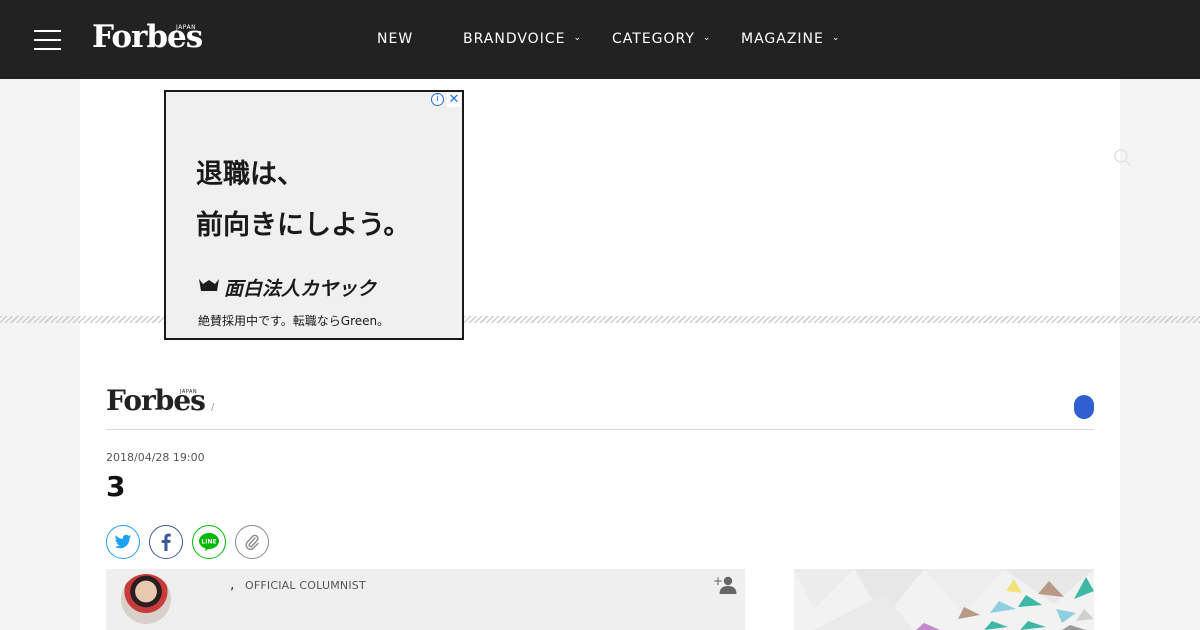 The width and height of the screenshot is (1200, 630). I want to click on share-facebook-button, so click(166, 542).